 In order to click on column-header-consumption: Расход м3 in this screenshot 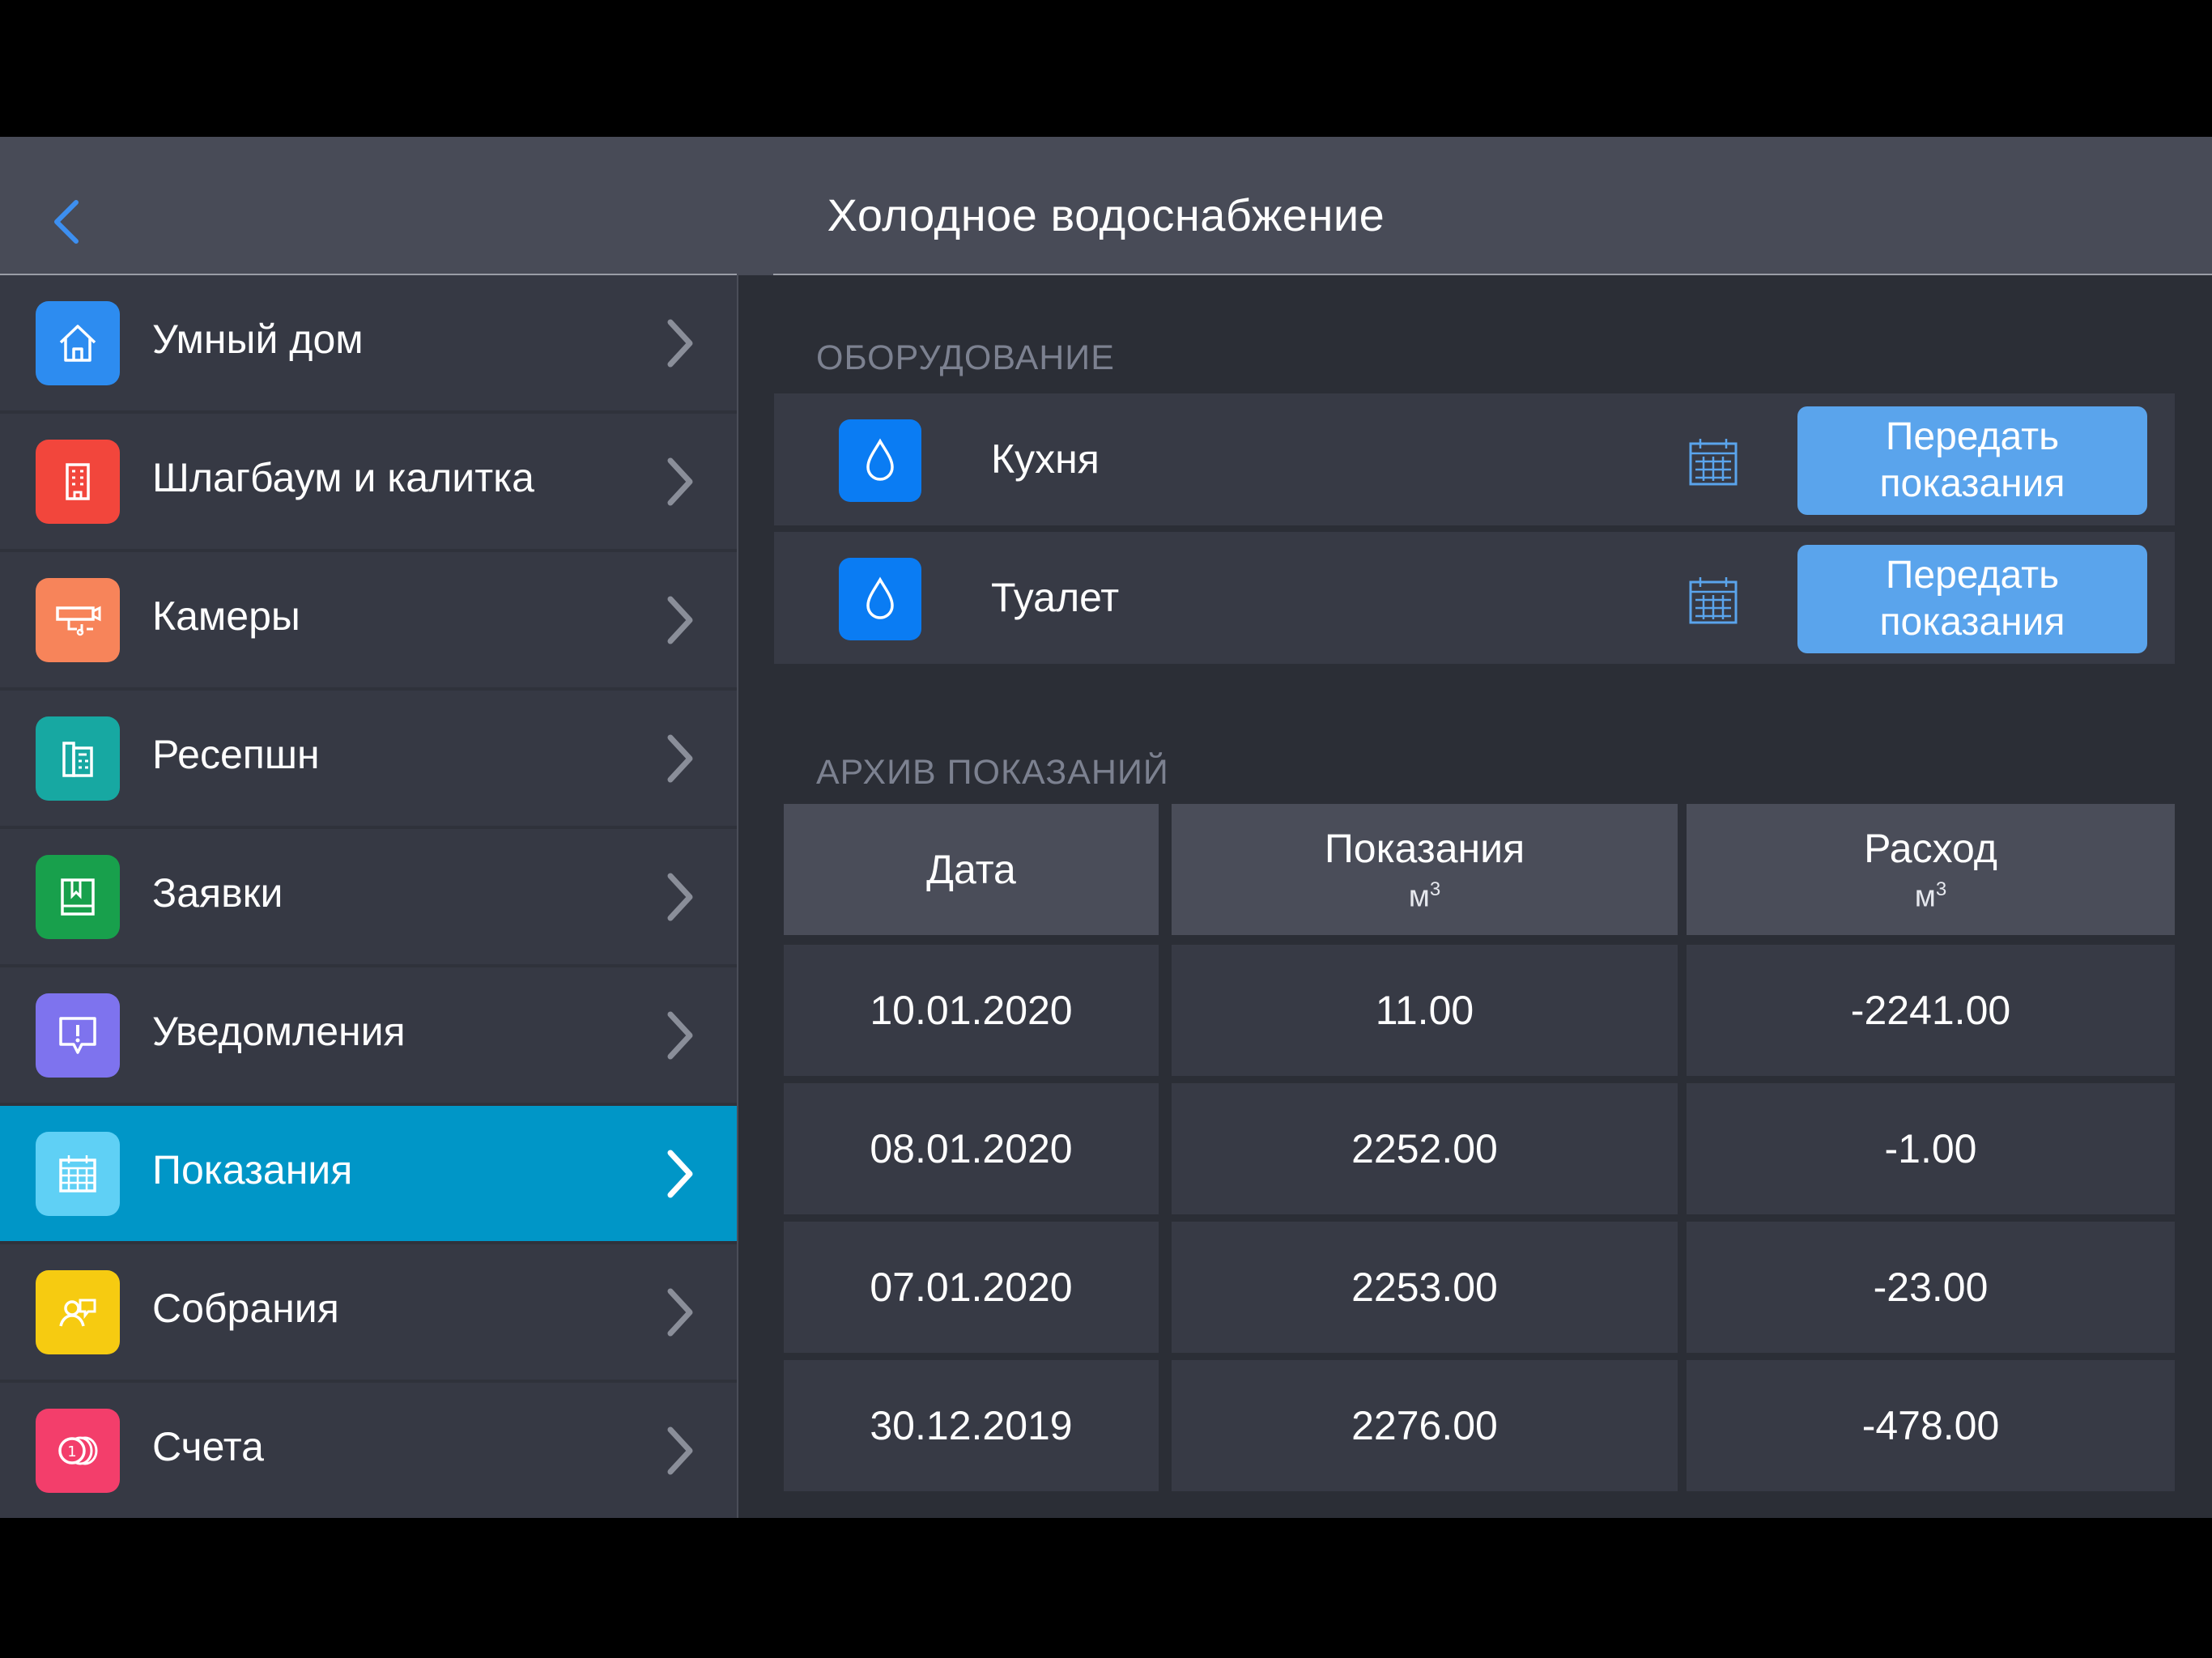, I will do `click(1931, 869)`.